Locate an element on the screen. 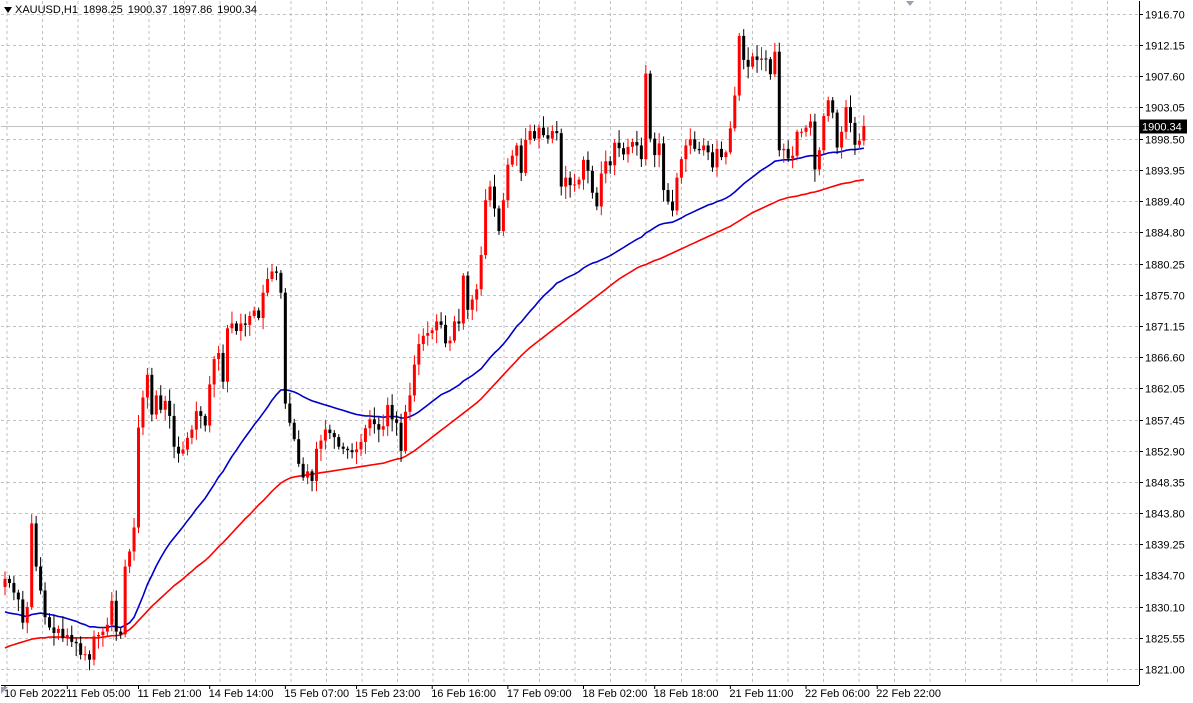  y-tick-label: 1830.10 is located at coordinates (1165, 609).